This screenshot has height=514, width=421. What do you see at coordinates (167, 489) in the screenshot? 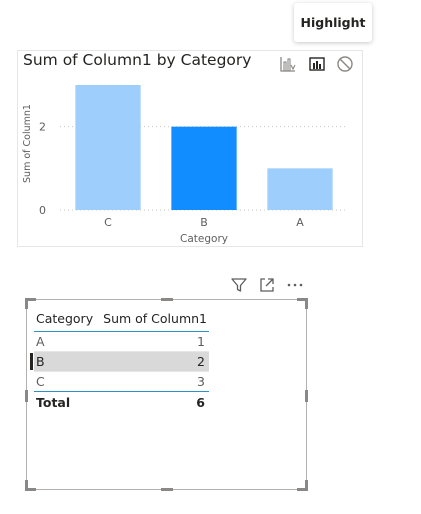
I see `resize-handle-bottom` at bounding box center [167, 489].